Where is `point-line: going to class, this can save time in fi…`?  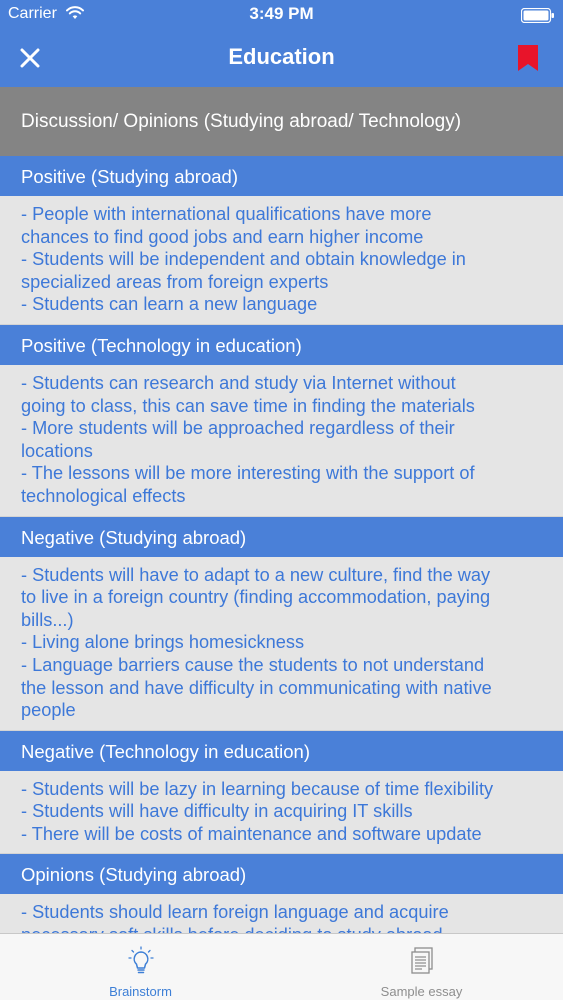
point-line: going to class, this can save time in fi… is located at coordinates (248, 405).